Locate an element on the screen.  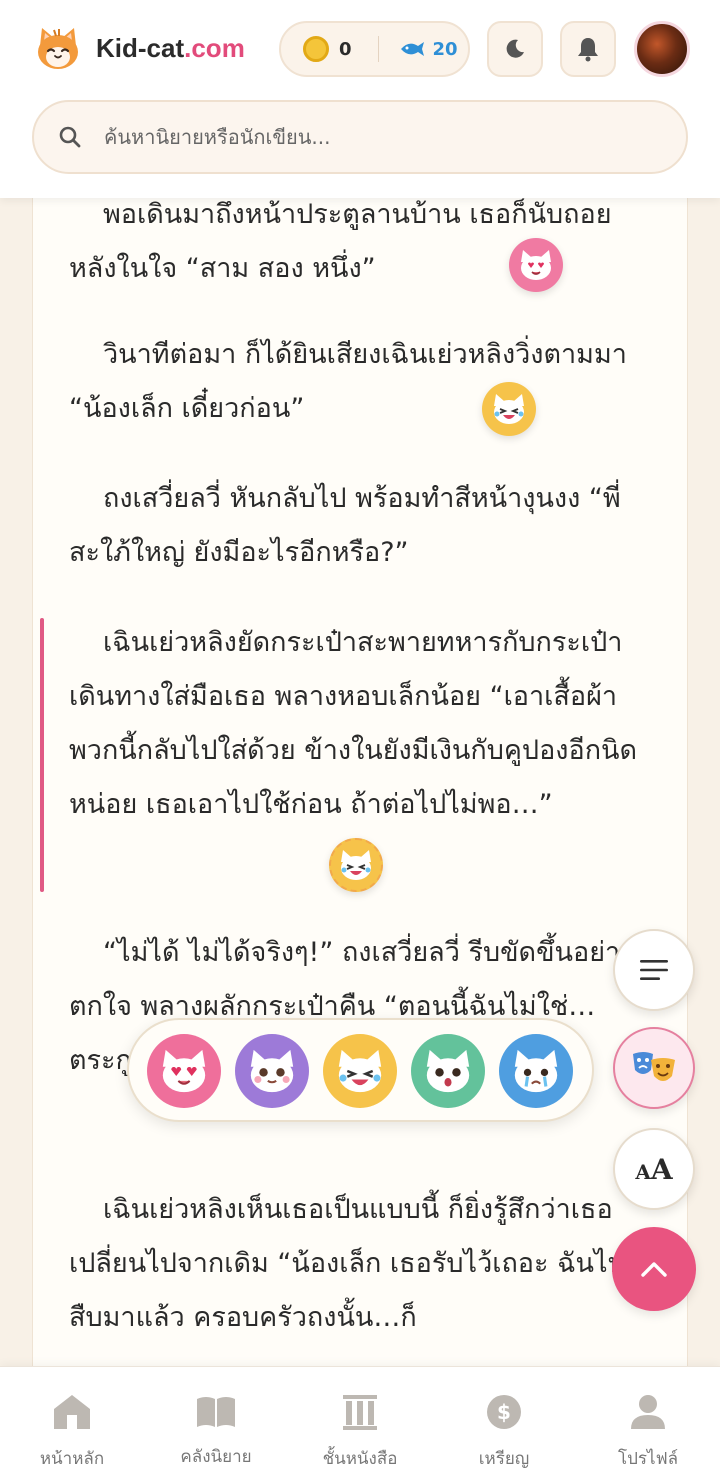
nav-item-profile: โปรไฟล์ is located at coordinates (648, 1424).